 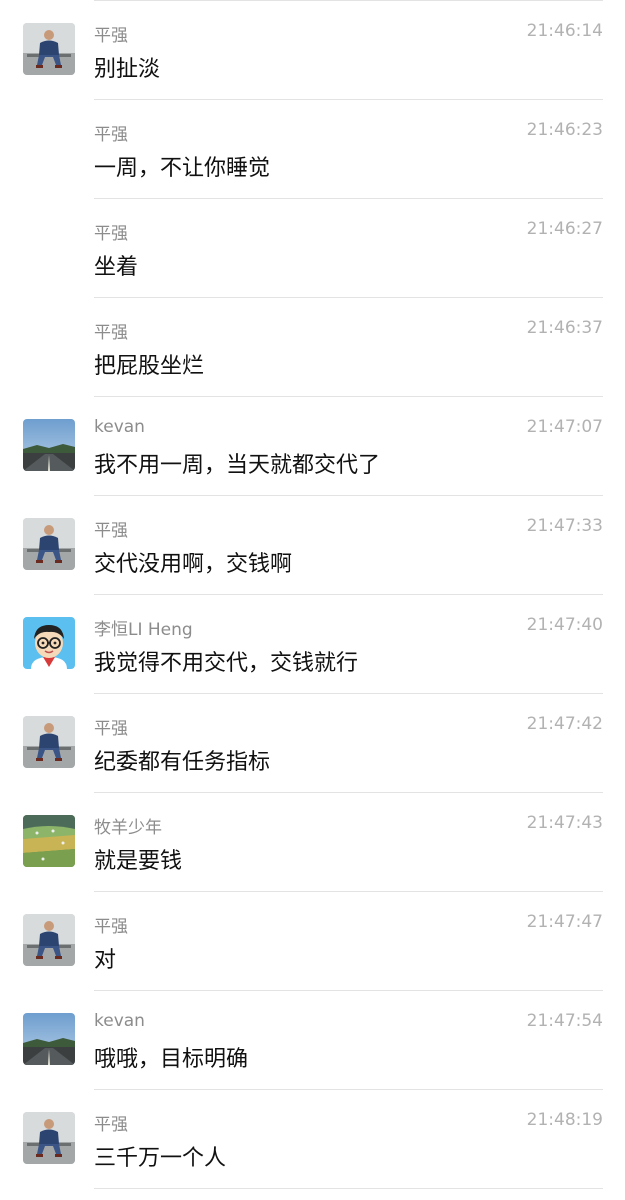 I want to click on sender-name: 牧羊少年, so click(x=128, y=828).